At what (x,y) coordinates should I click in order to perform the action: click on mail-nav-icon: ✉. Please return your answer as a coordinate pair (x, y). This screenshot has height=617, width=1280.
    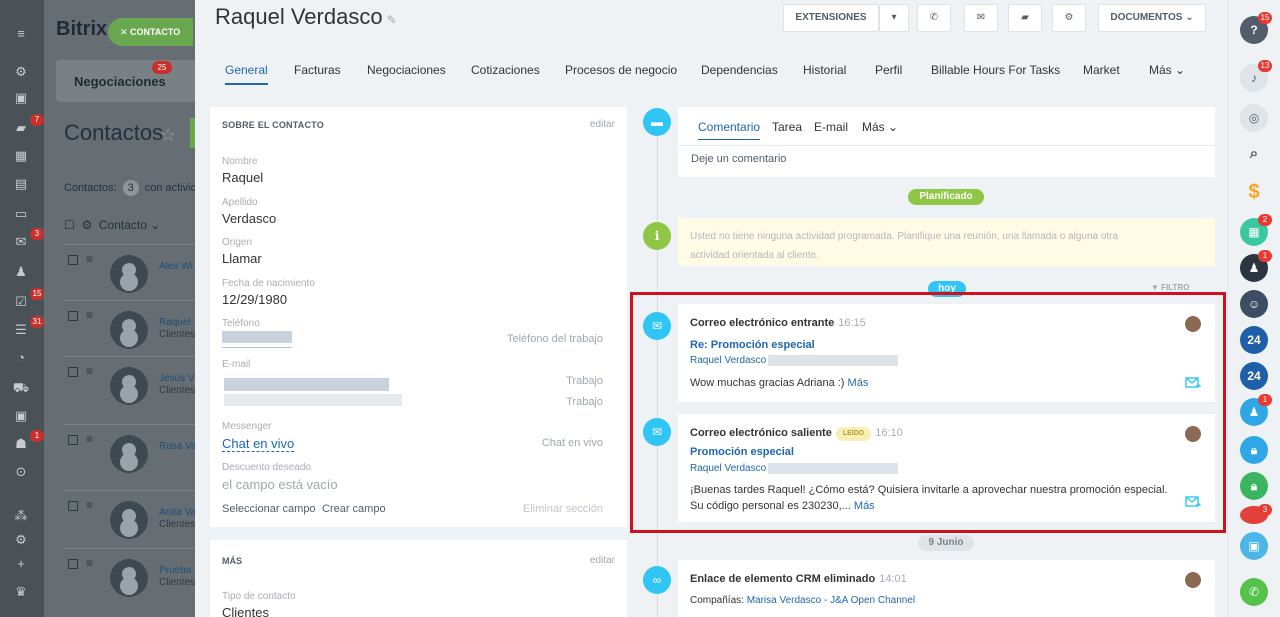
    Looking at the image, I should click on (21, 242).